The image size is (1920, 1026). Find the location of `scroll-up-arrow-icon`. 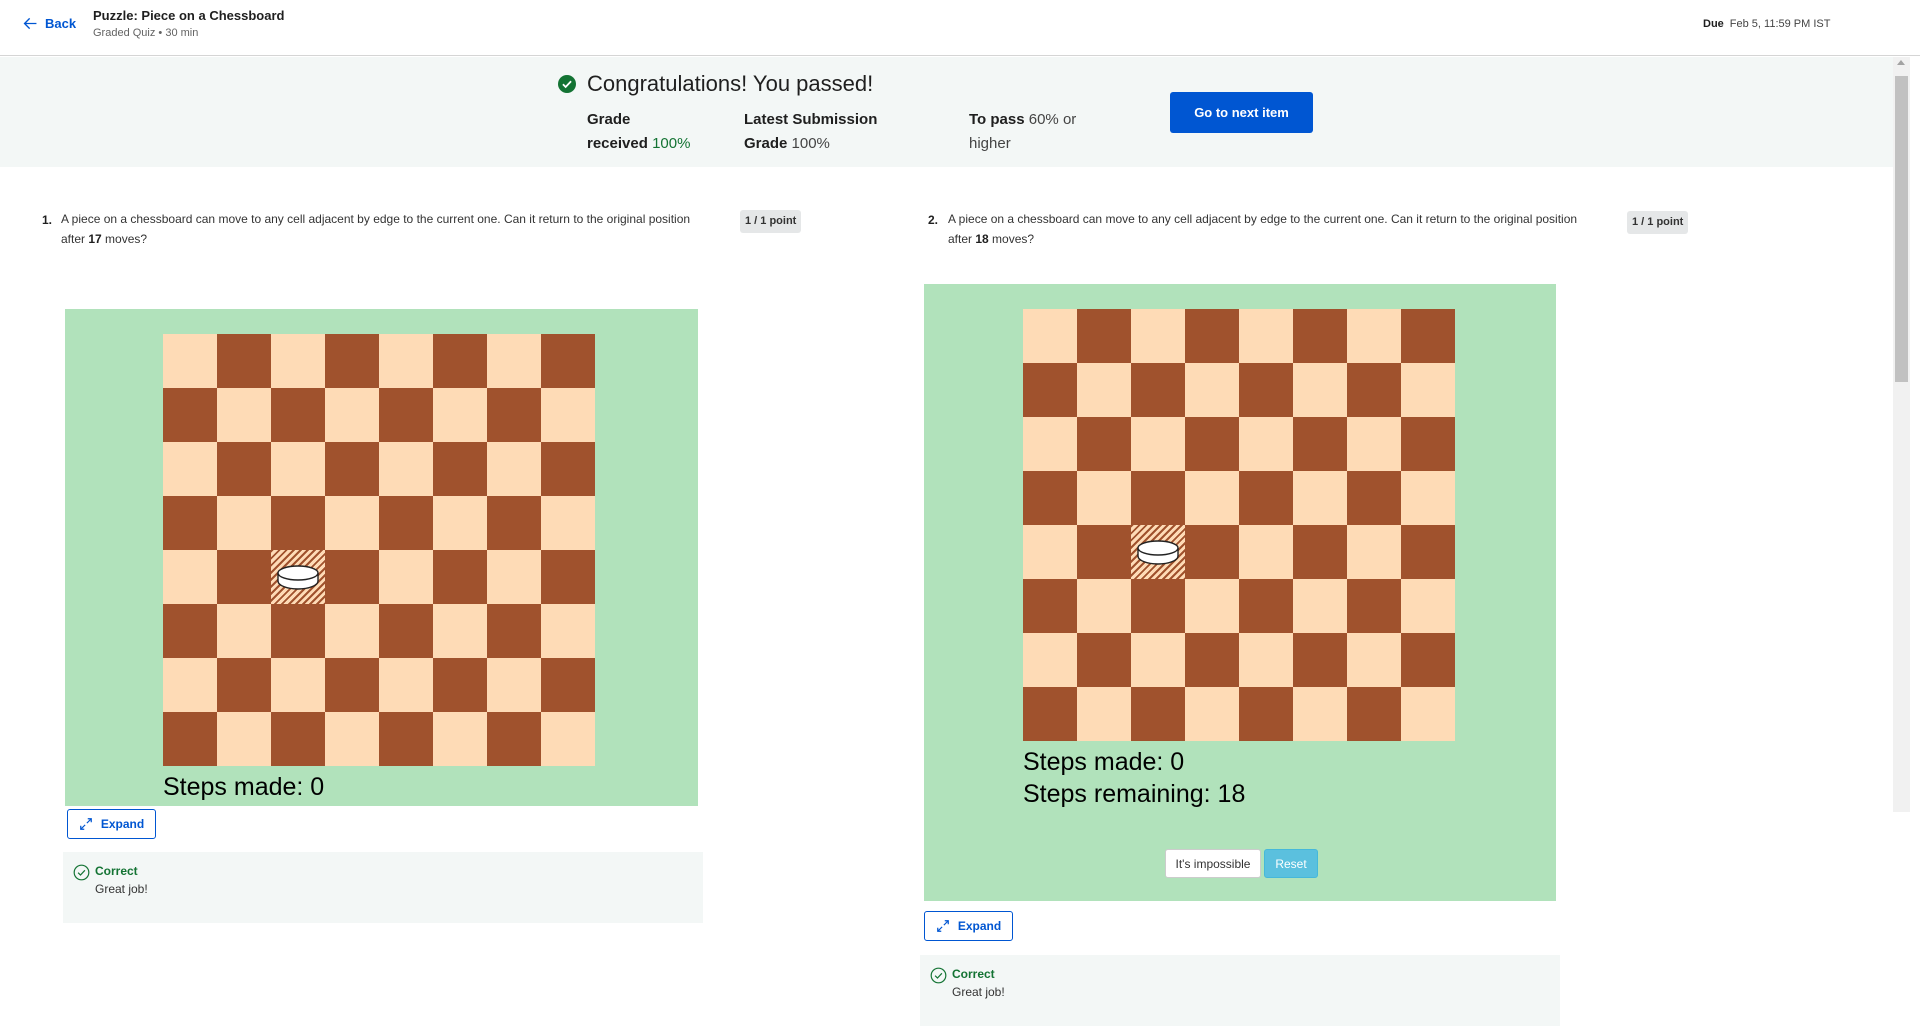

scroll-up-arrow-icon is located at coordinates (1901, 62).